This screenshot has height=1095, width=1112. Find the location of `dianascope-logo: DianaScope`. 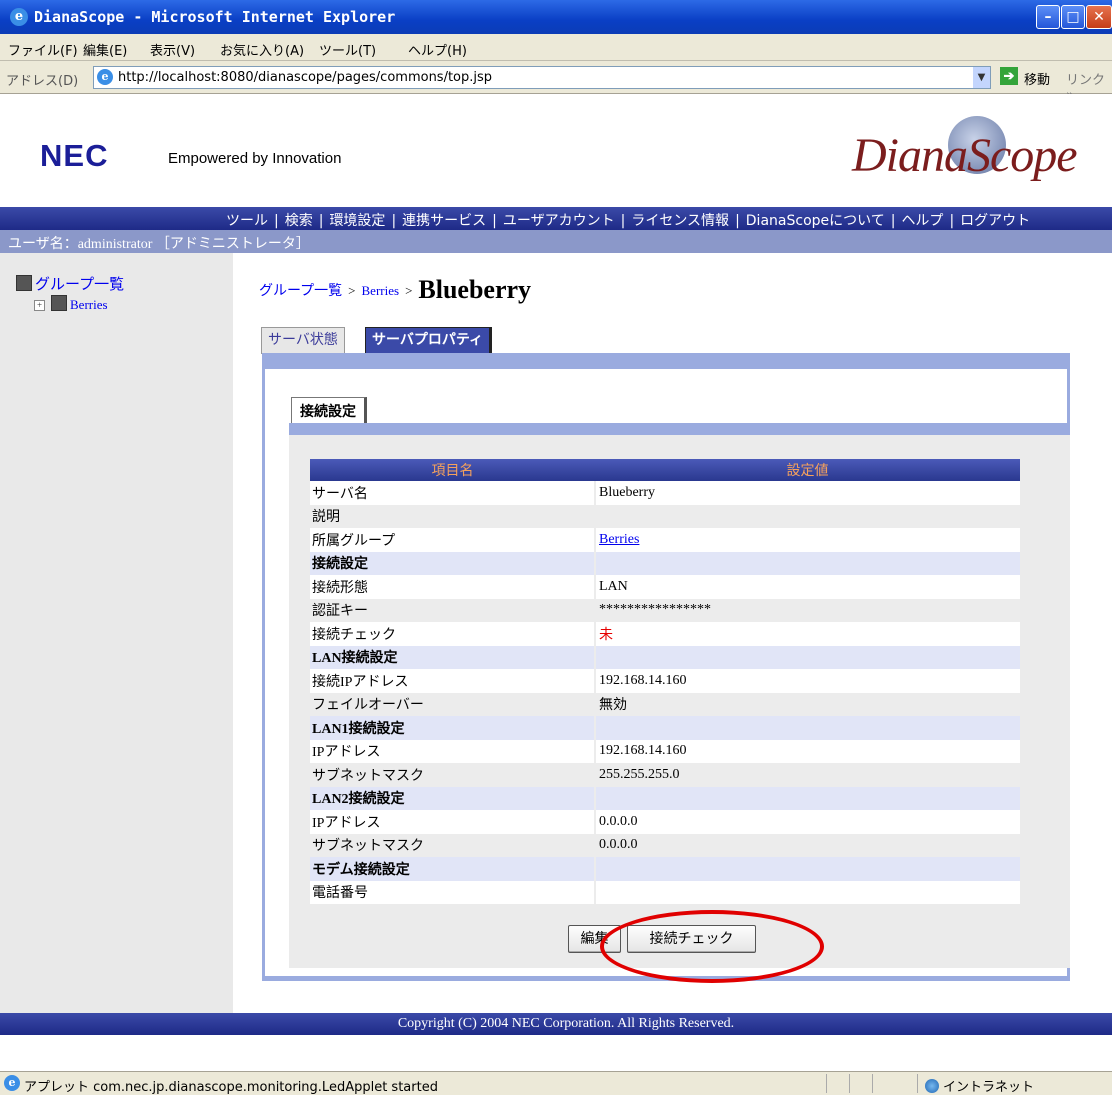

dianascope-logo: DianaScope is located at coordinates (963, 151).